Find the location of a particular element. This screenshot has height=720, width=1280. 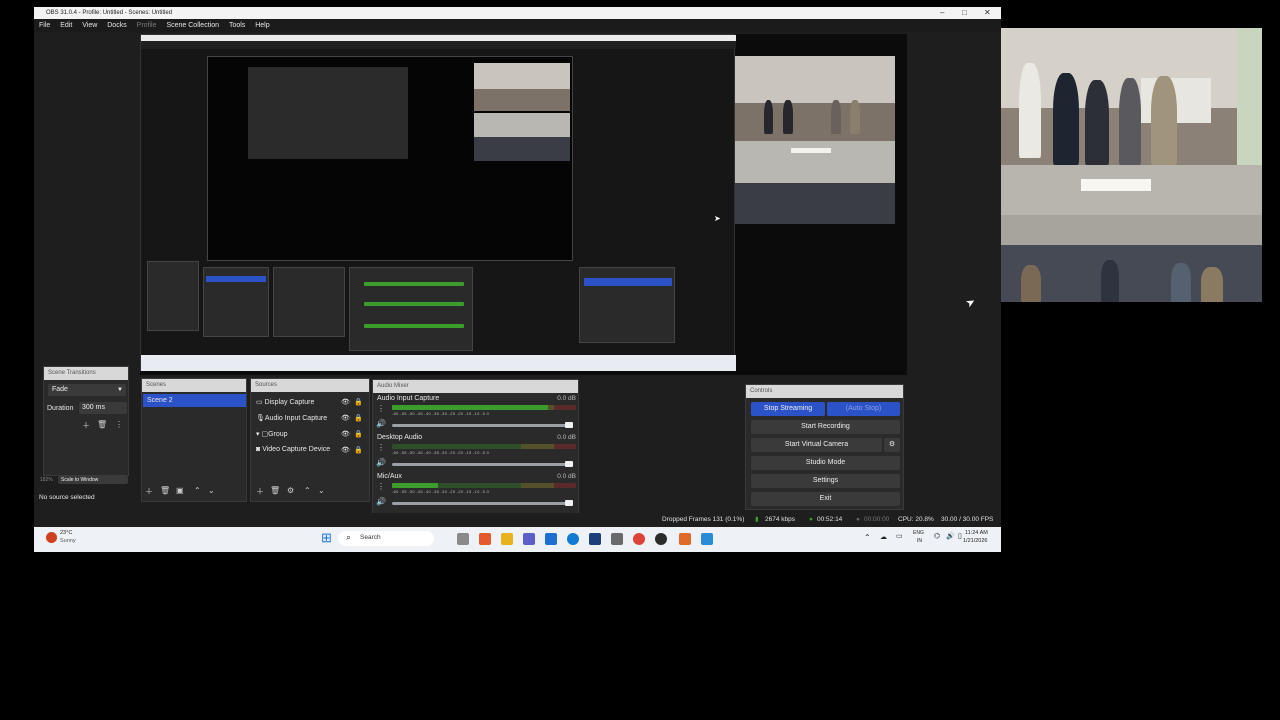

volume-icon: 🔊 is located at coordinates (950, 536).